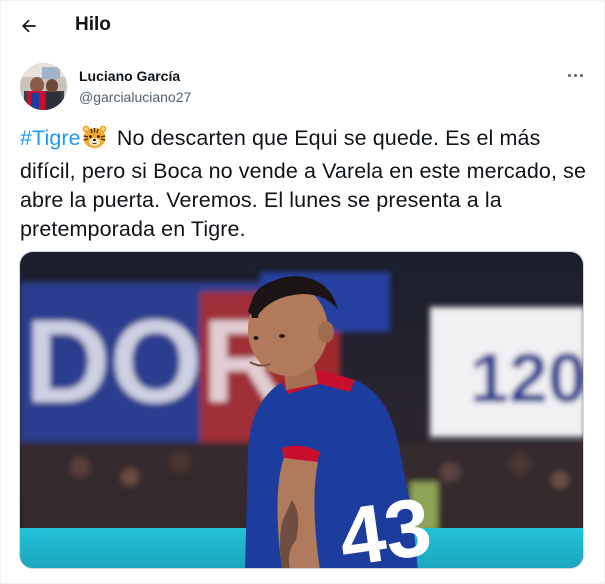  What do you see at coordinates (129, 76) in the screenshot?
I see `author-name: Luciano García` at bounding box center [129, 76].